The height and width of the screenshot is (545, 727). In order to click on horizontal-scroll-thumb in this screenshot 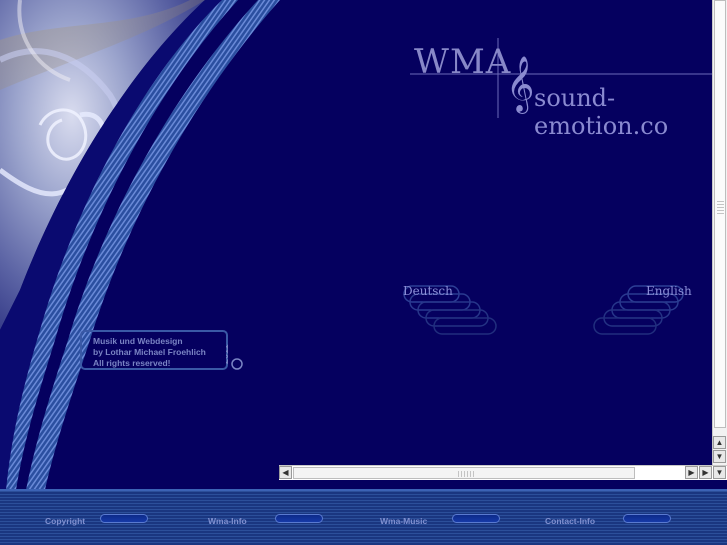, I will do `click(464, 473)`.